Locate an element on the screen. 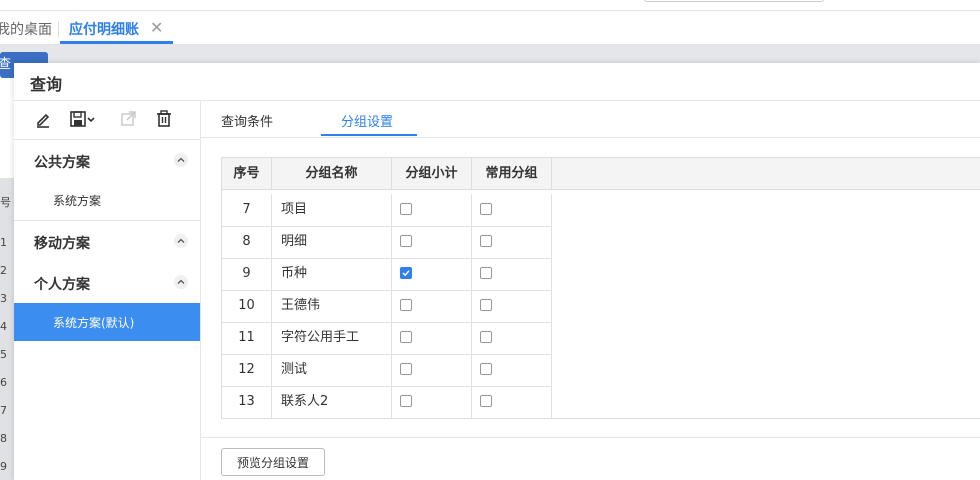  sidebar-toolbar is located at coordinates (107, 120).